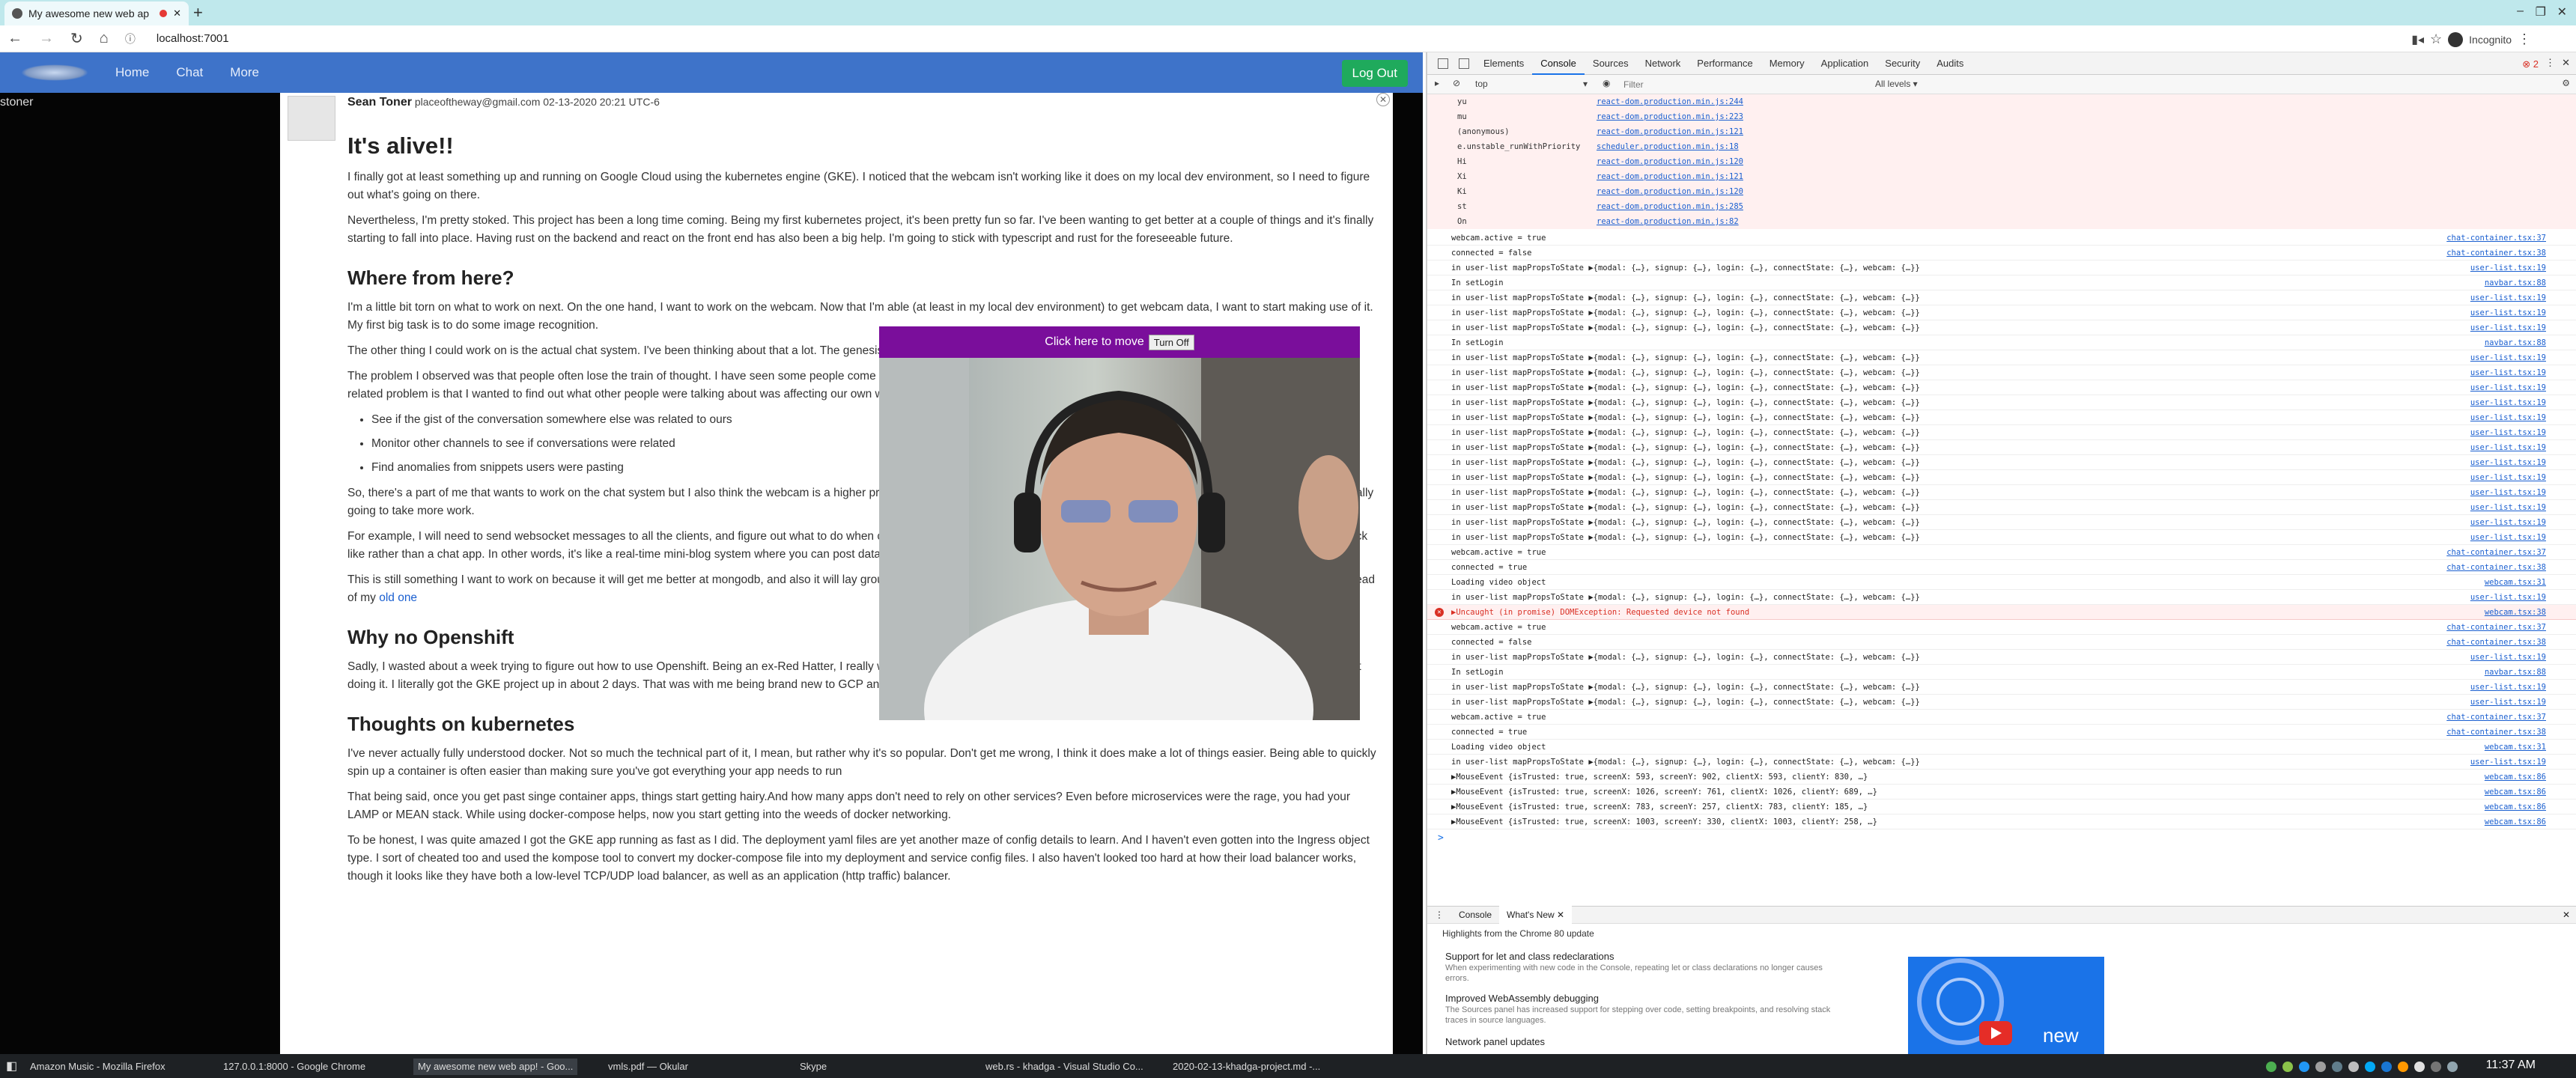 This screenshot has height=1078, width=2576. What do you see at coordinates (1443, 63) in the screenshot?
I see `inspect-icon` at bounding box center [1443, 63].